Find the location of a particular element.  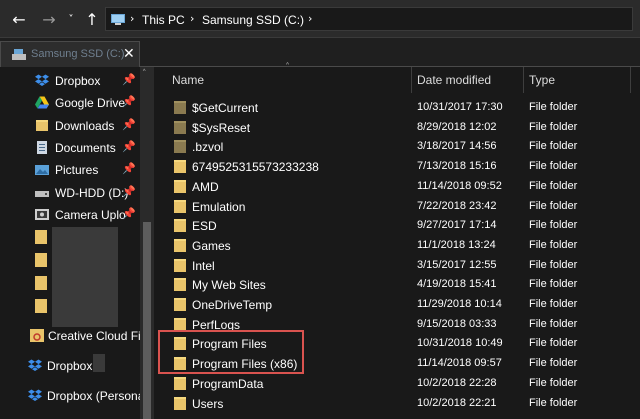

column-header-date-modified: Date modified is located at coordinates (454, 80).